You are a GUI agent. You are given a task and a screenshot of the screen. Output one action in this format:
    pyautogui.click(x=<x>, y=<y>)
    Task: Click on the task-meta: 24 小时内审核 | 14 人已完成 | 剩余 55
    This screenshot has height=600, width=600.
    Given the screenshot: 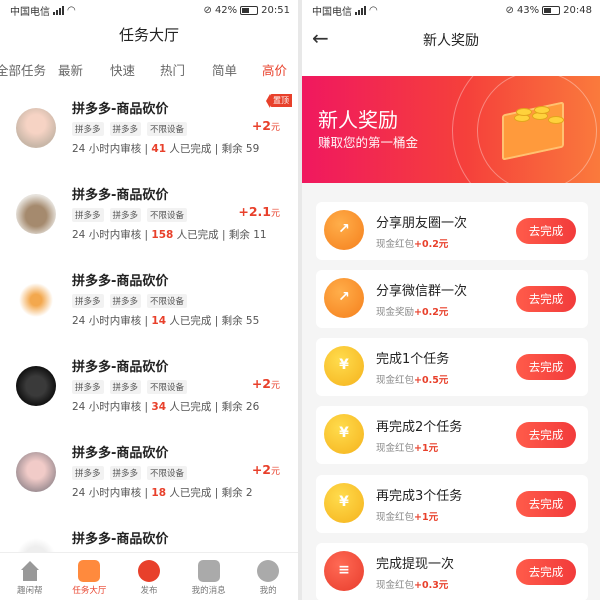 What is the action you would take?
    pyautogui.click(x=165, y=320)
    